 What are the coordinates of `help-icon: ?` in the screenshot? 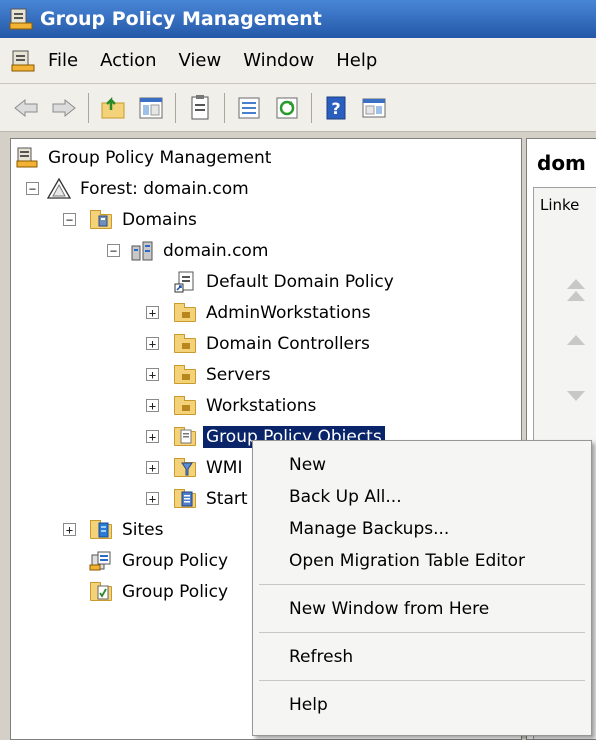 It's located at (336, 108).